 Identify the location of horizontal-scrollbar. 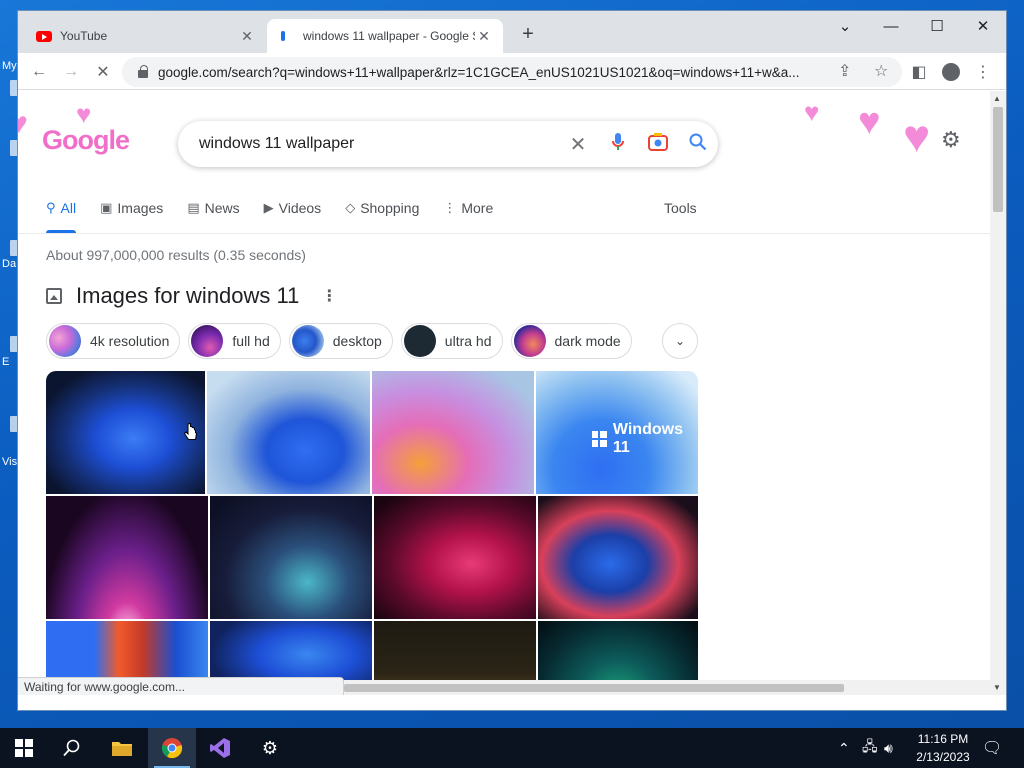
(667, 687).